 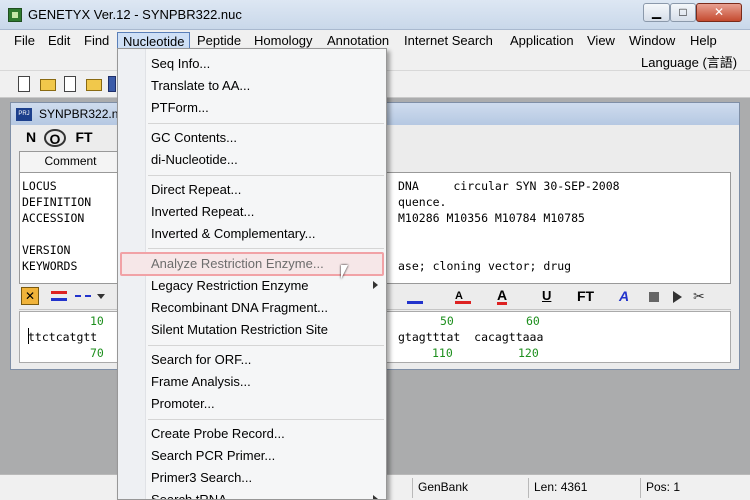 I want to click on o-view-button: O, so click(x=55, y=138).